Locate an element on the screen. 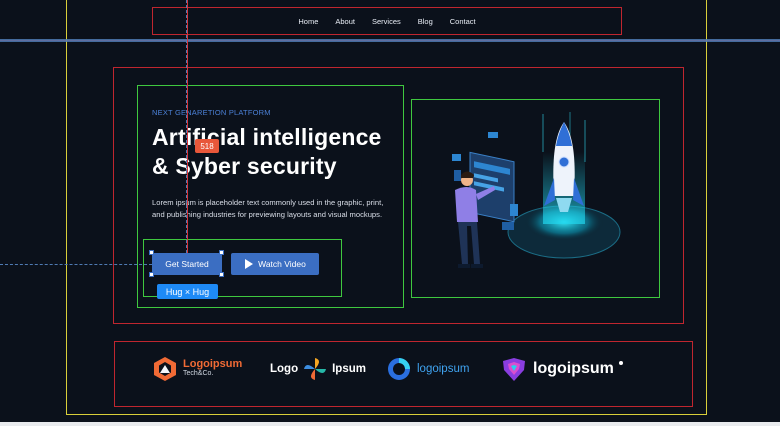  logo-3: logoipsum is located at coordinates (427, 369).